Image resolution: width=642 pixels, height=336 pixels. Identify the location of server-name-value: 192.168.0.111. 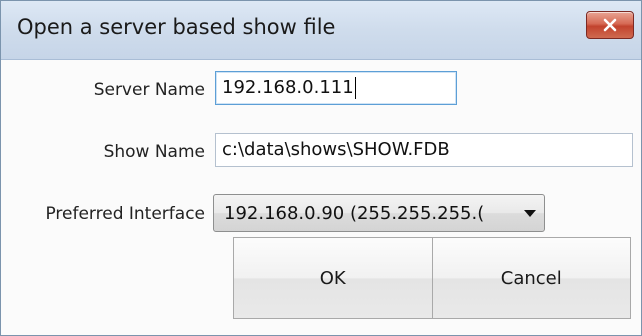
(288, 87).